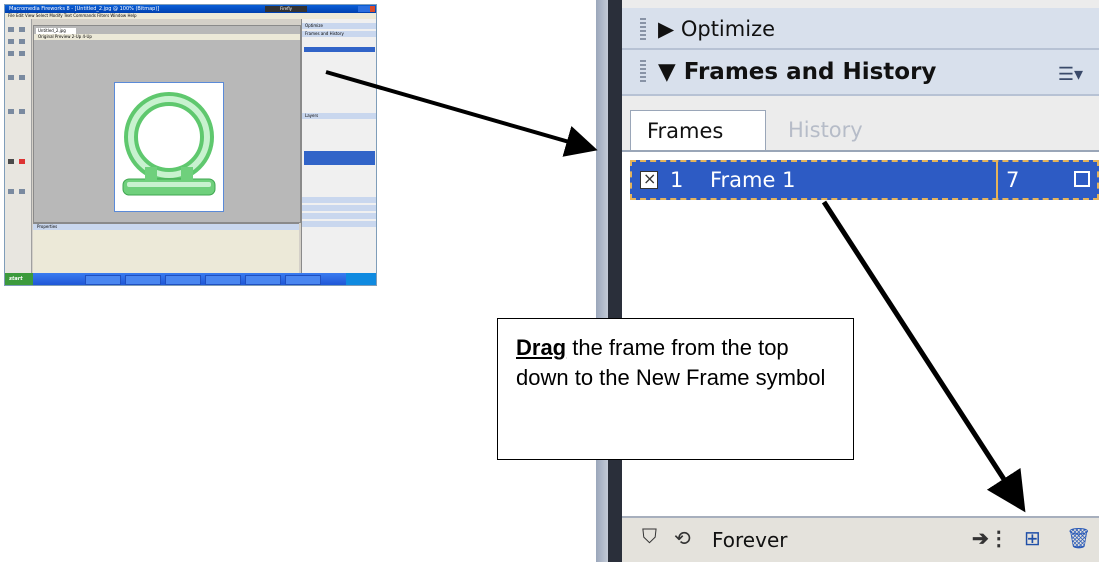 The height and width of the screenshot is (562, 1099). What do you see at coordinates (11, 41) in the screenshot?
I see `marquee-tool-icon` at bounding box center [11, 41].